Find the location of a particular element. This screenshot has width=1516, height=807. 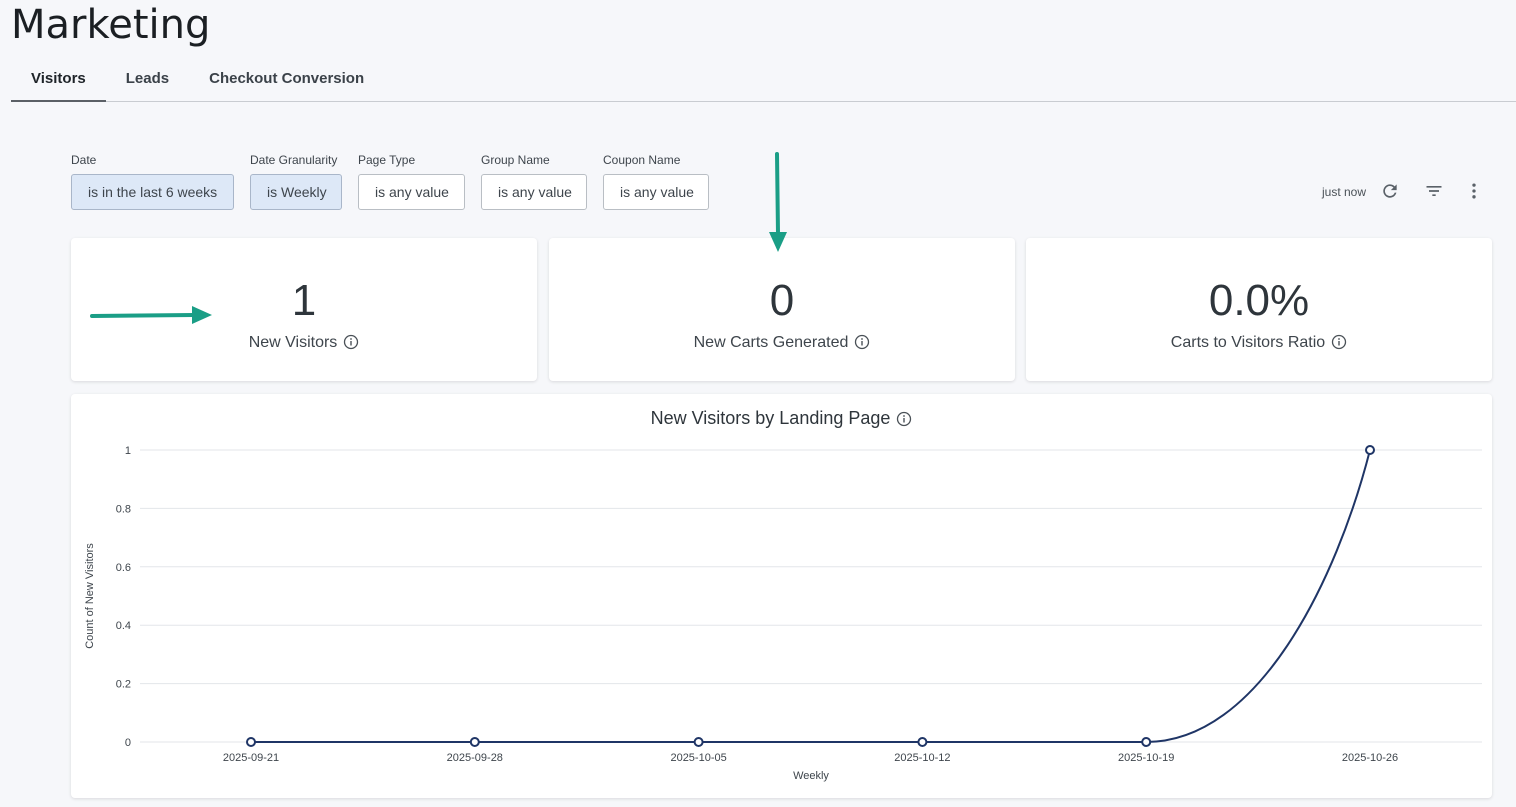

x-tick-label: 2025-09-21 is located at coordinates (251, 758).